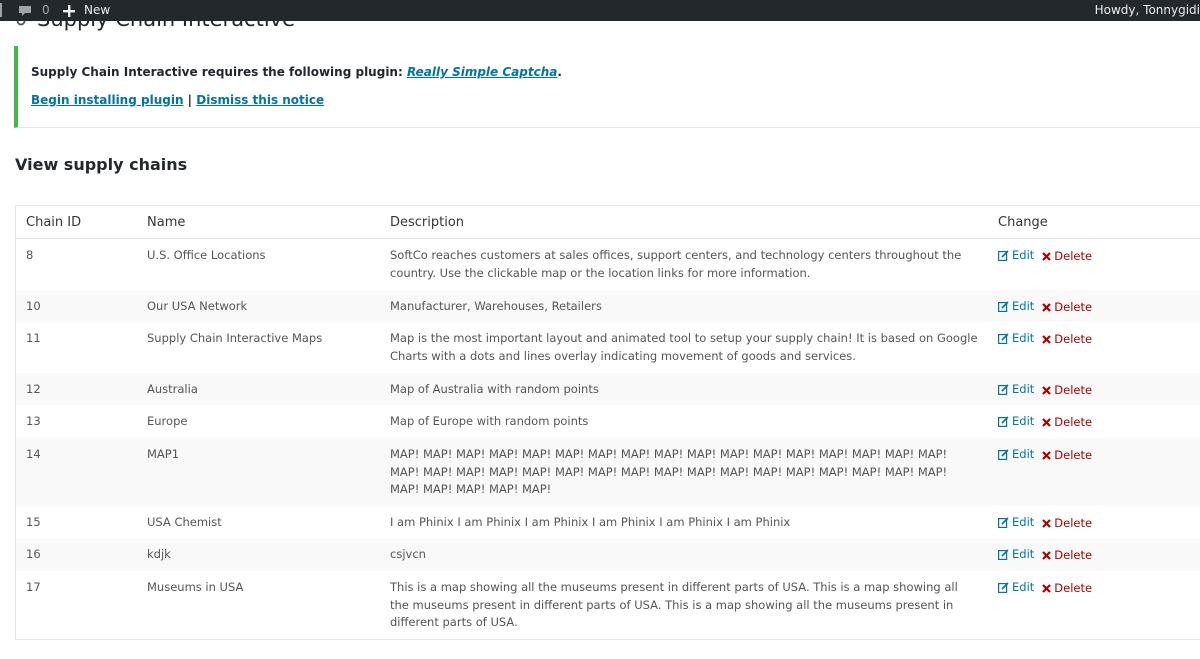  What do you see at coordinates (97, 10) in the screenshot?
I see `new-label: New` at bounding box center [97, 10].